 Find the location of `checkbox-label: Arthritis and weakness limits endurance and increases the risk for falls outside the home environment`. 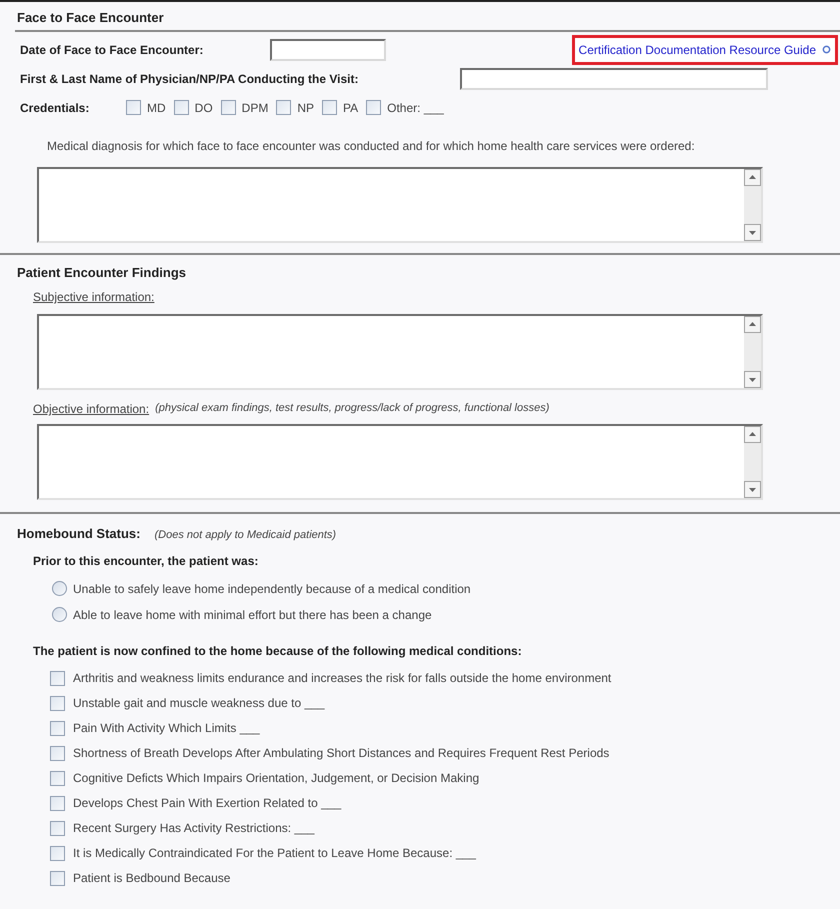

checkbox-label: Arthritis and weakness limits endurance and increases the risk for falls outside the home environment is located at coordinates (342, 678).